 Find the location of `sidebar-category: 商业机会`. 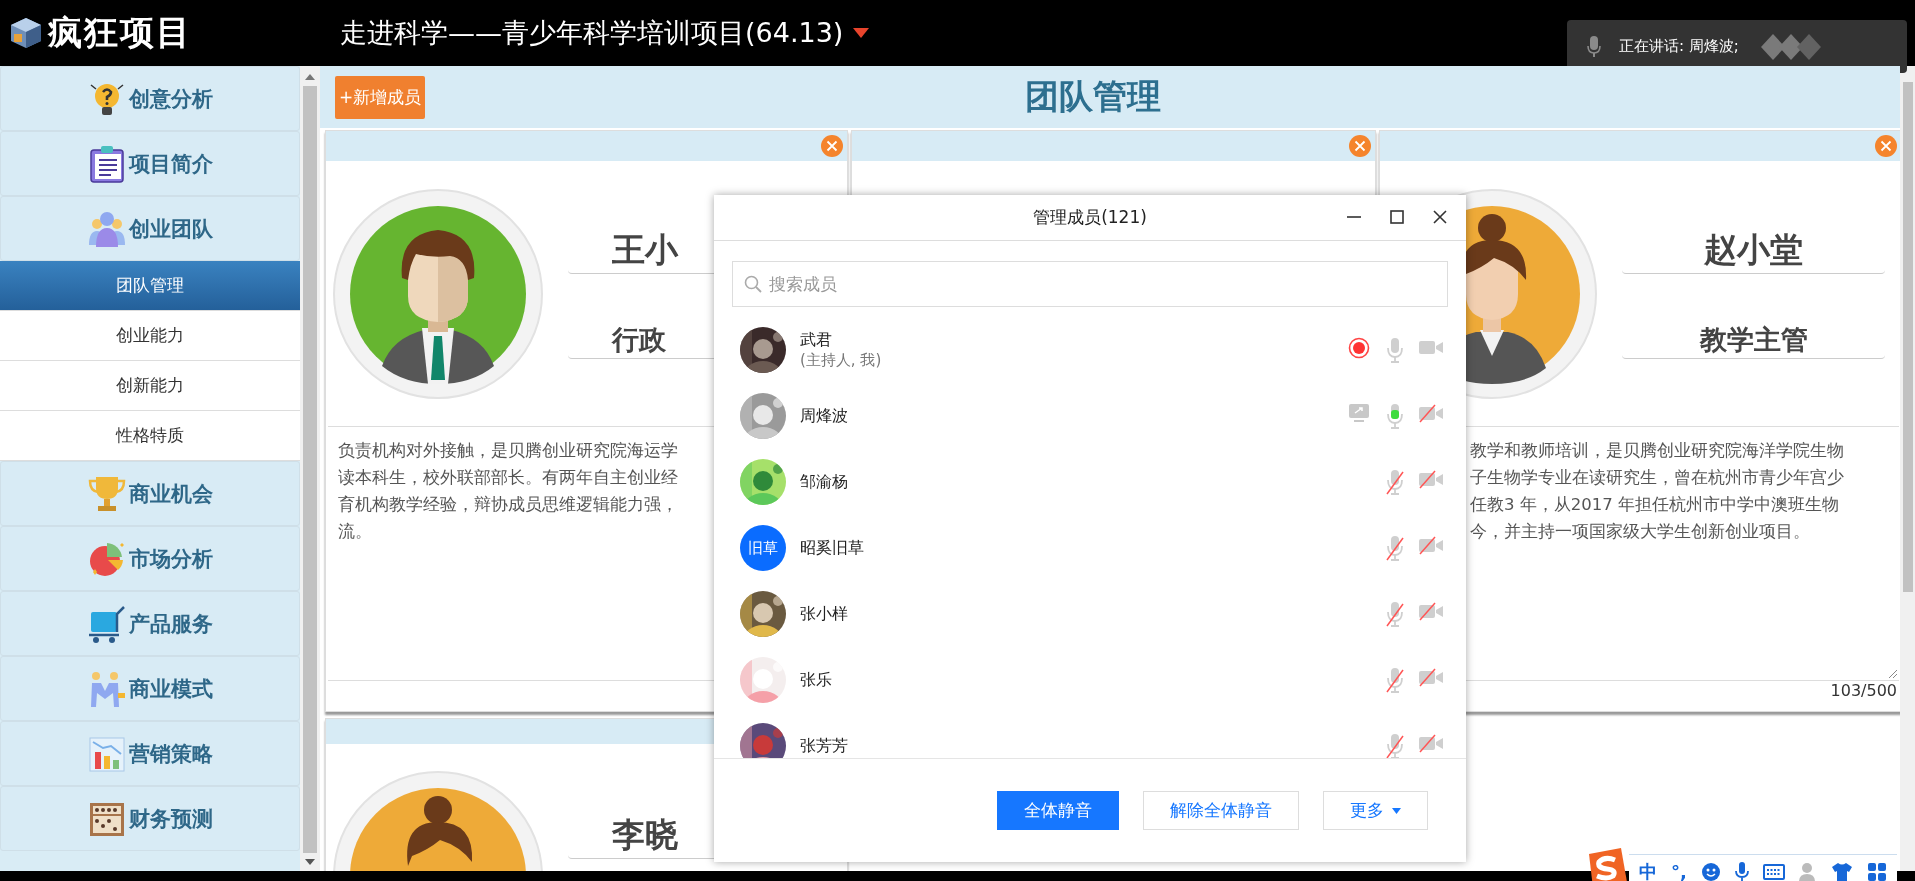

sidebar-category: 商业机会 is located at coordinates (150, 493).